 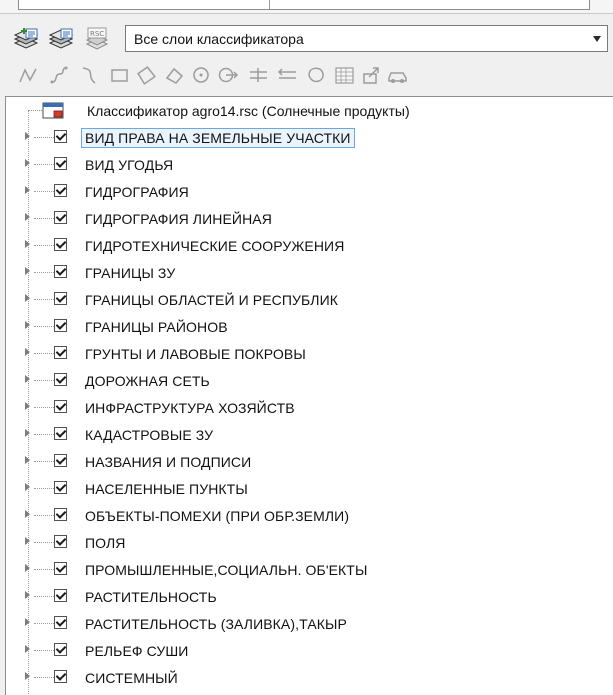 What do you see at coordinates (28, 75) in the screenshot?
I see `polyline-icon` at bounding box center [28, 75].